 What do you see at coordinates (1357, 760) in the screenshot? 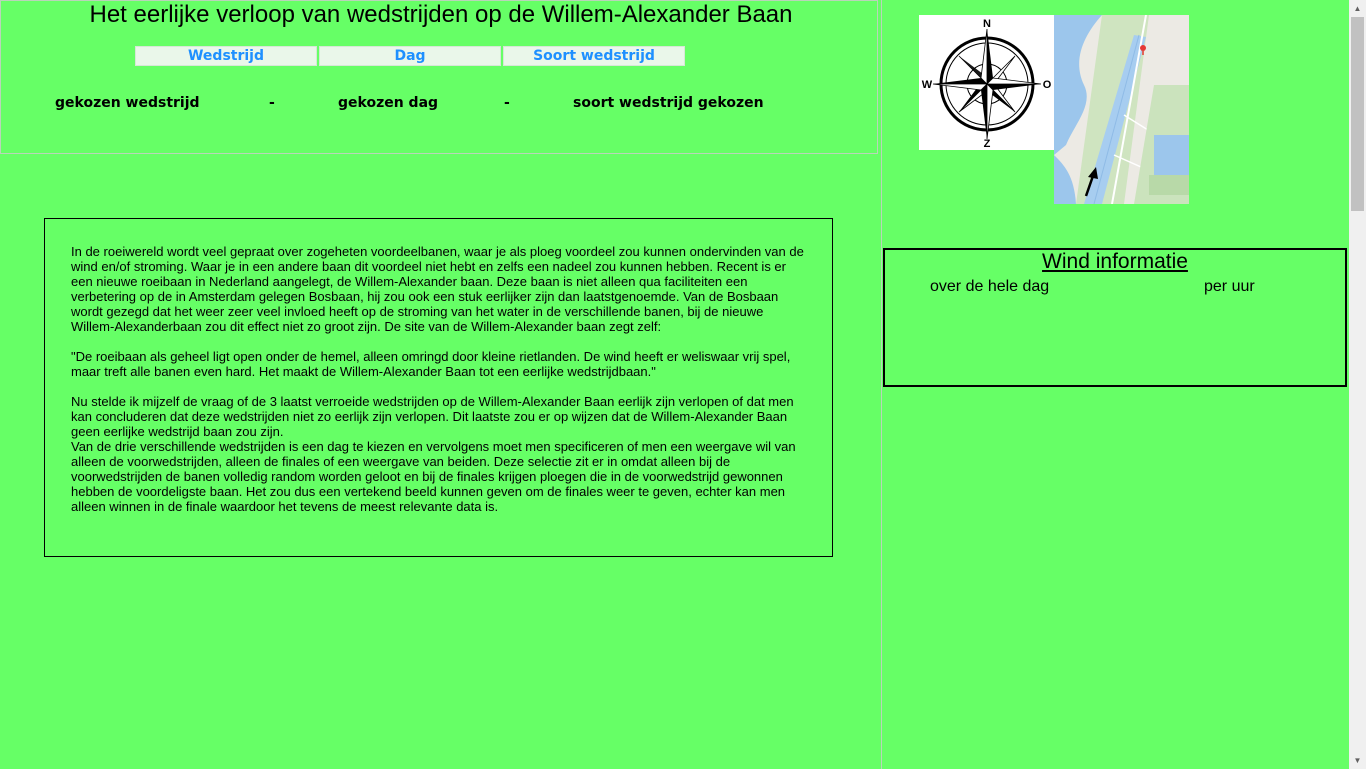
I see `scroll-down-arrow-icon: ▼` at bounding box center [1357, 760].